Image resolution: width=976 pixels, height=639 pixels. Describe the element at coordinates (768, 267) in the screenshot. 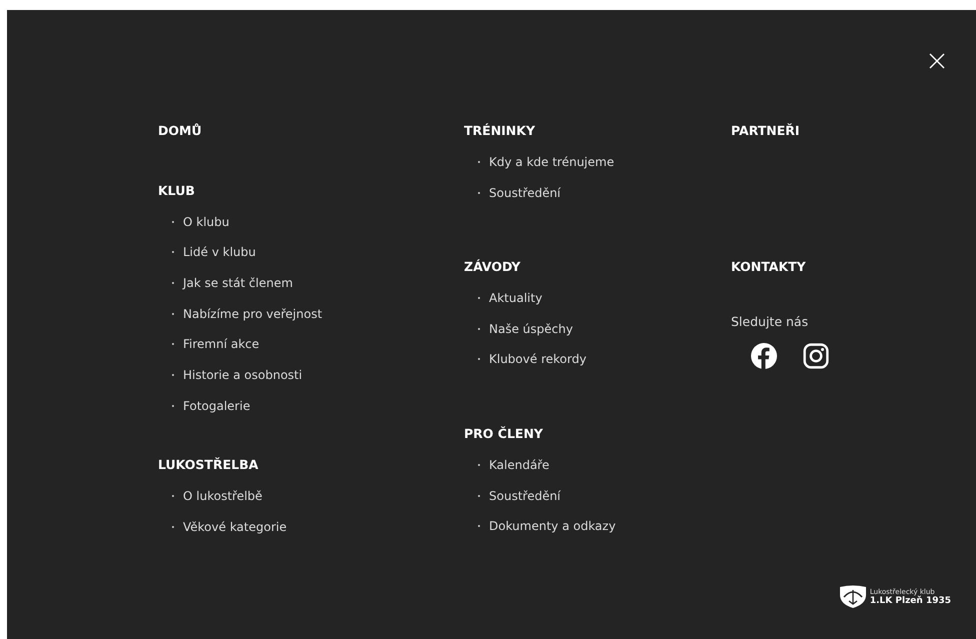

I see `menu-heading-link: KONTAKTY` at that location.